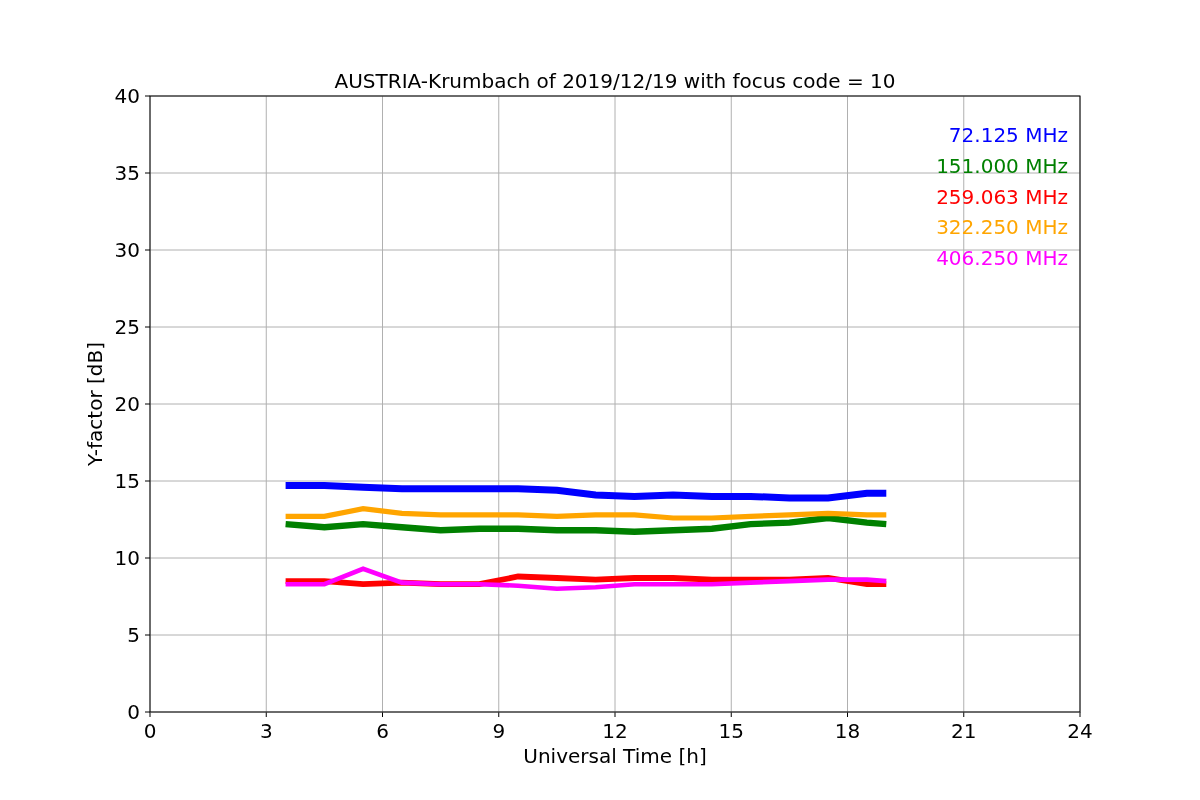  What do you see at coordinates (95, 404) in the screenshot?
I see `y-axis-title: Y-factor [dB]` at bounding box center [95, 404].